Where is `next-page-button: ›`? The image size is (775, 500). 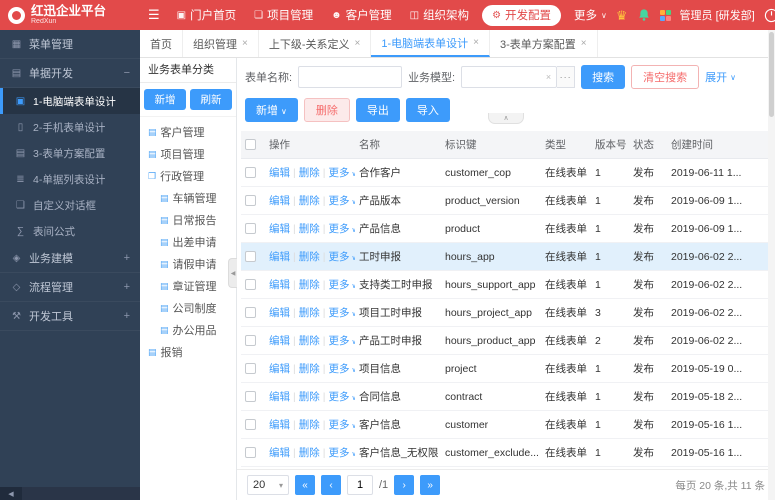 next-page-button: › is located at coordinates (404, 485).